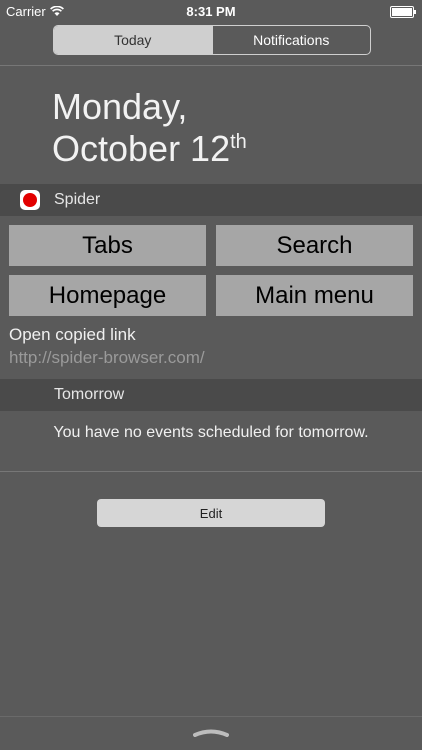  I want to click on tab-today: Today, so click(133, 40).